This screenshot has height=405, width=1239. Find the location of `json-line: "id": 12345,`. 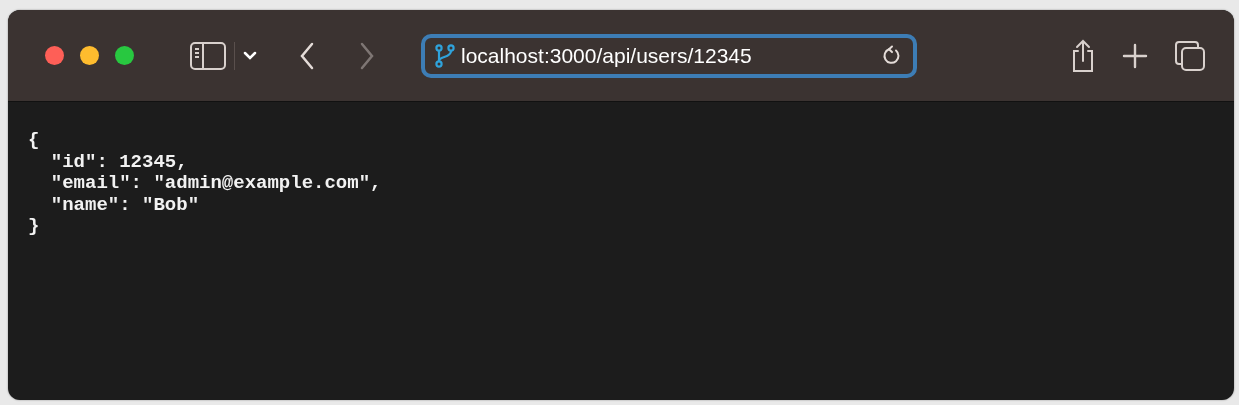

json-line: "id": 12345, is located at coordinates (118, 162).